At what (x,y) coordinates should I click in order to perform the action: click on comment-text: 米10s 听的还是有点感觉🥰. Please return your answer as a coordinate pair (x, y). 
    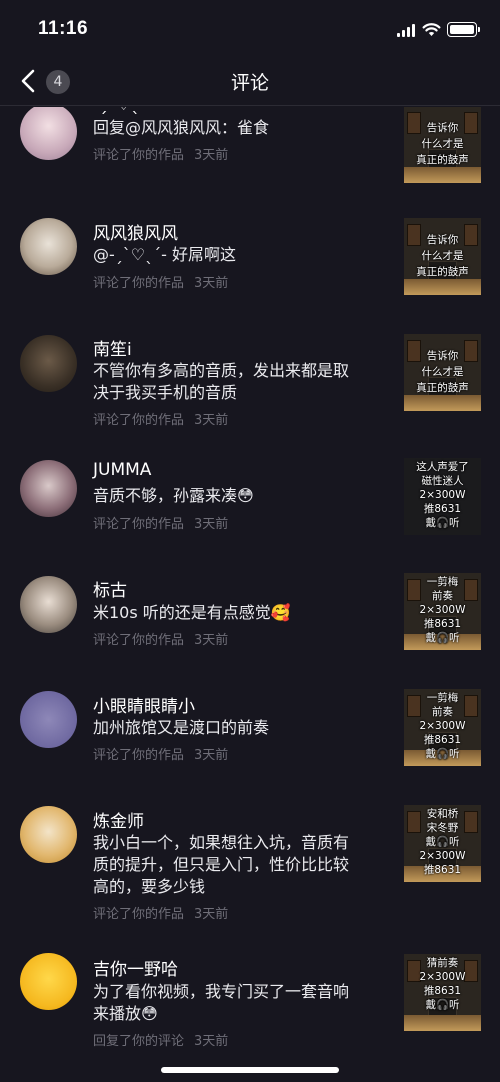
    Looking at the image, I should click on (192, 612).